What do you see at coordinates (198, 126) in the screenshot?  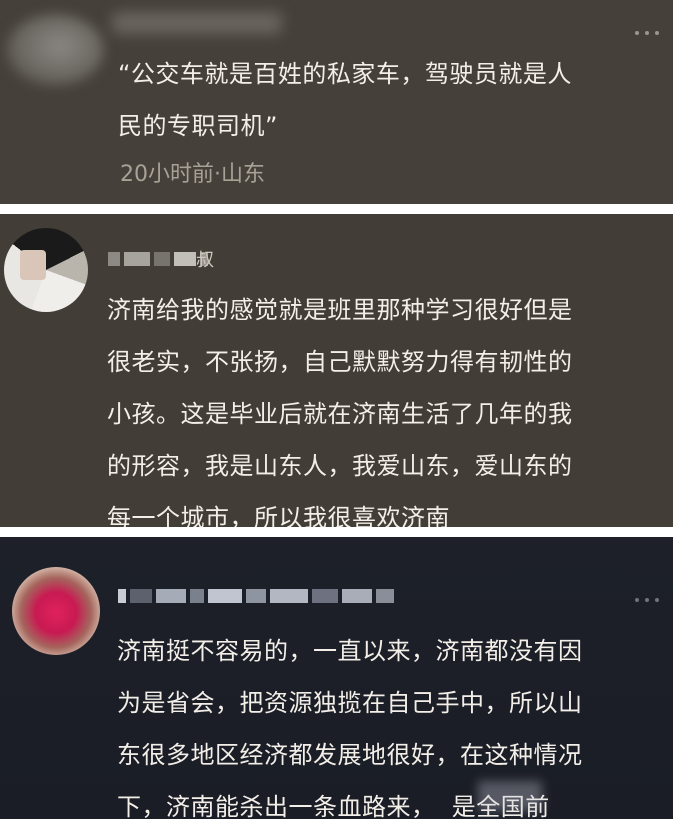 I see `comment-line-2: 民的专职司机”` at bounding box center [198, 126].